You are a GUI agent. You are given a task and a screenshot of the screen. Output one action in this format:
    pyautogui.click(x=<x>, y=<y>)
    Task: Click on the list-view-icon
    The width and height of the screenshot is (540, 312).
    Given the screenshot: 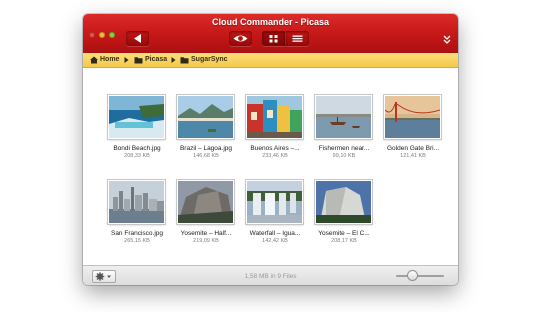 What is the action you would take?
    pyautogui.click(x=297, y=38)
    